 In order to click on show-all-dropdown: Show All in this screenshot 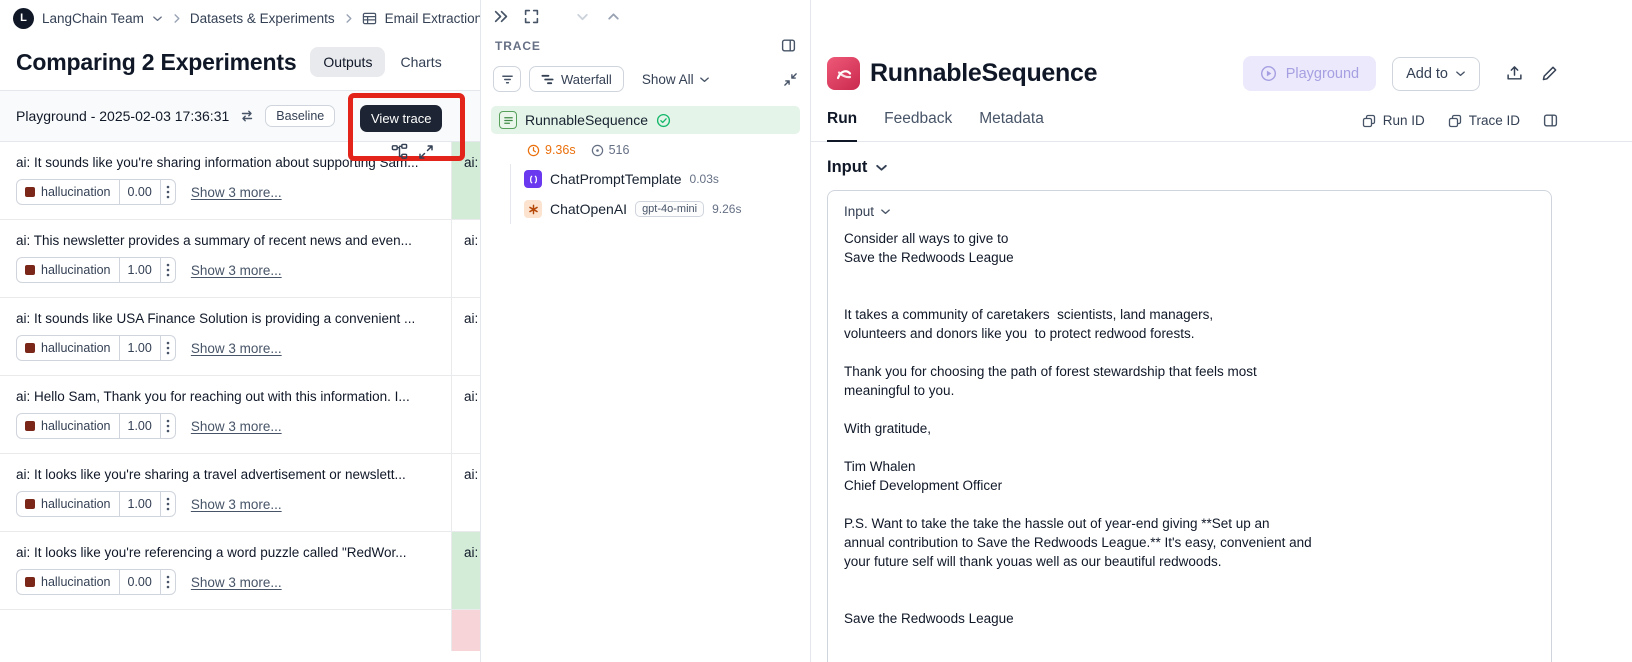, I will do `click(676, 79)`.